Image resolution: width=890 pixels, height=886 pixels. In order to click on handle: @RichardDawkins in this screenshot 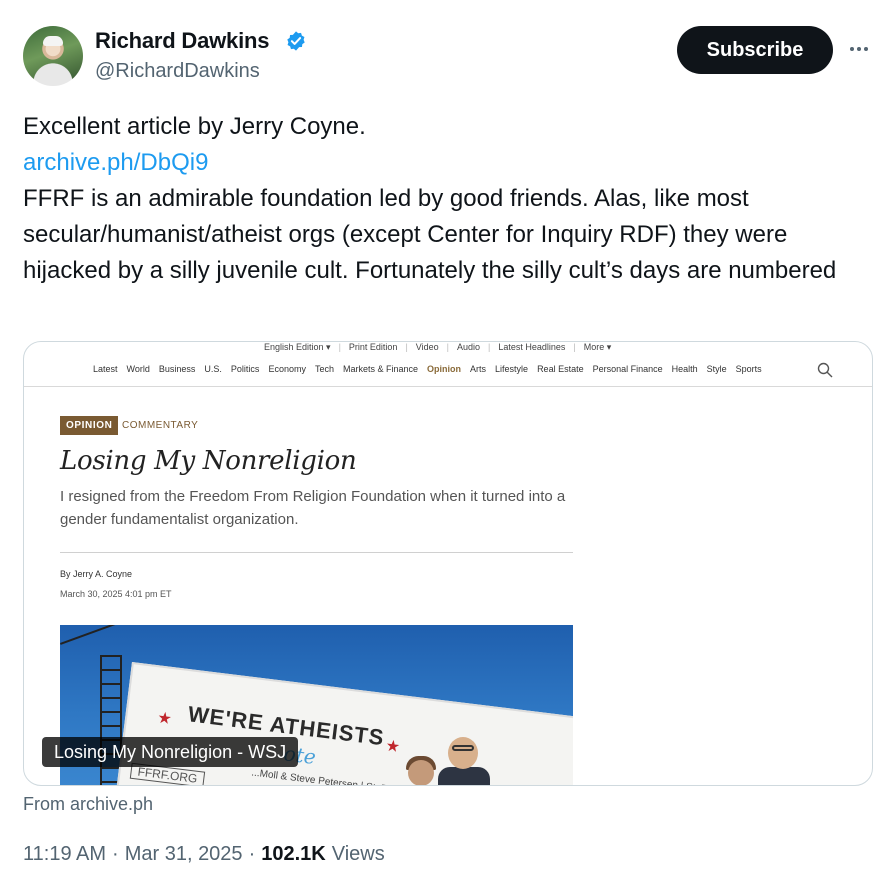, I will do `click(177, 71)`.